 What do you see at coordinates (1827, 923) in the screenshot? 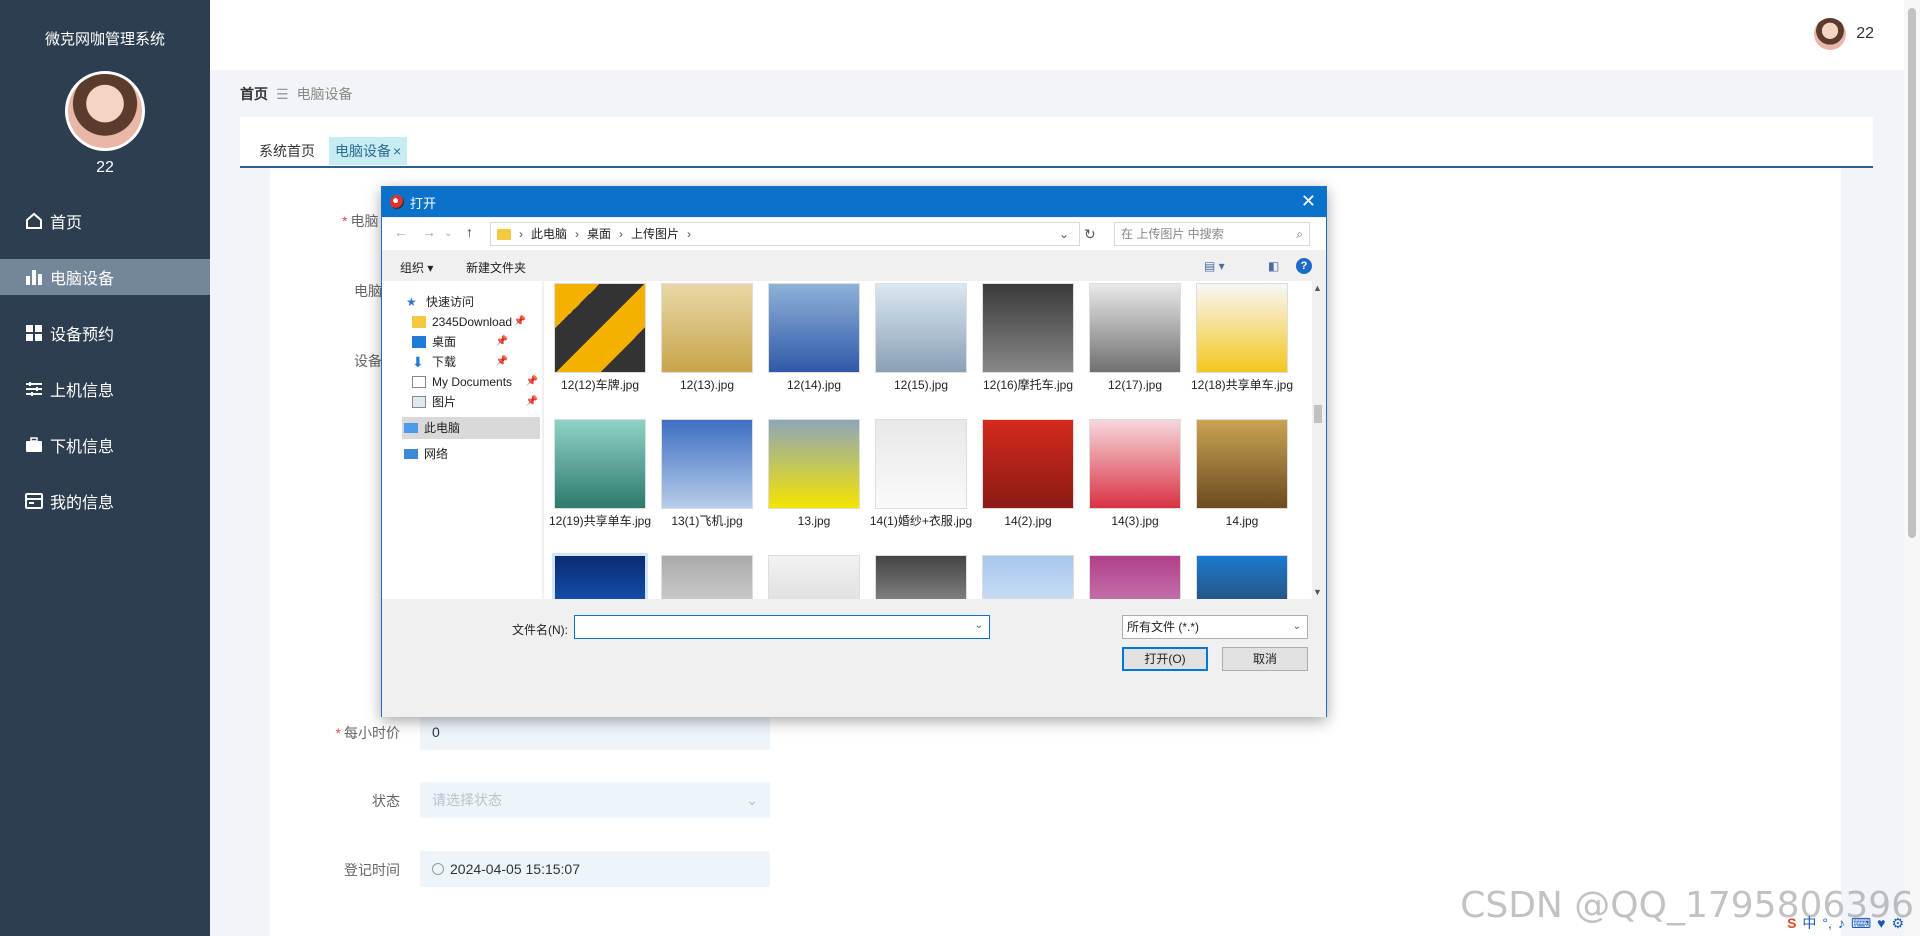
I see `punctuation-icon: °,` at bounding box center [1827, 923].